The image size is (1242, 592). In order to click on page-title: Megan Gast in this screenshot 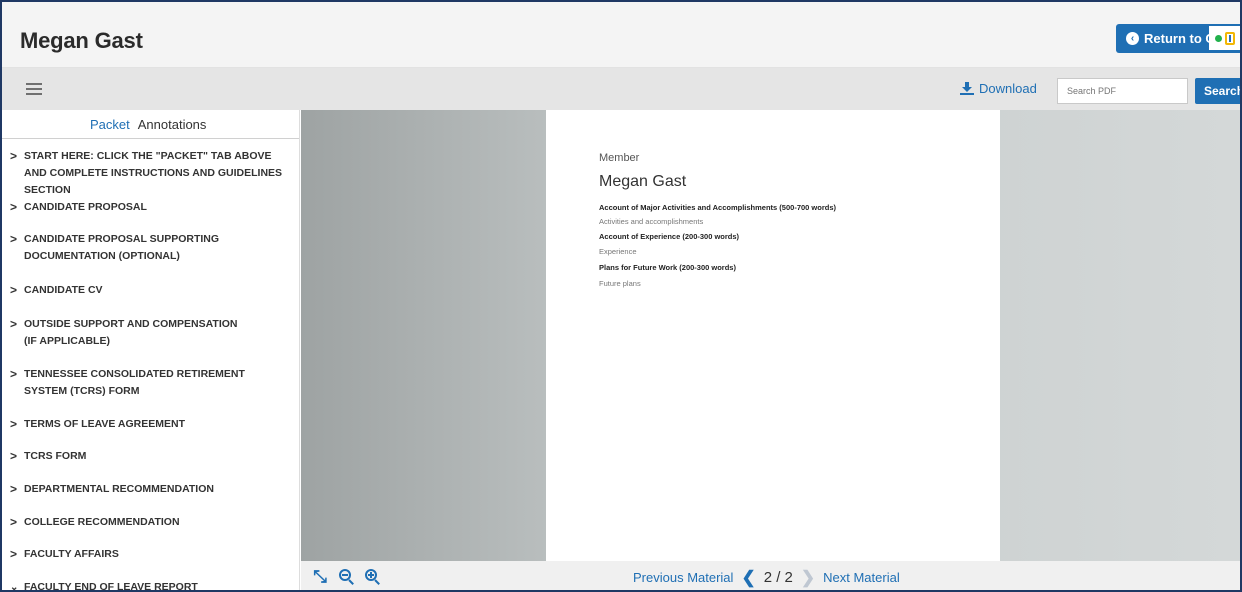, I will do `click(81, 40)`.